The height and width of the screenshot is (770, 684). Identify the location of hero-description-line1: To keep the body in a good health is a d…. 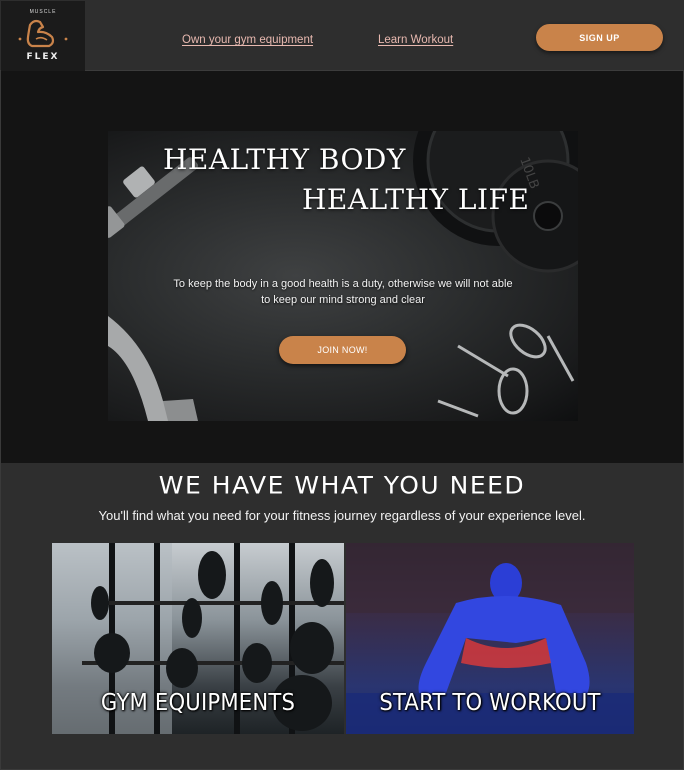
(343, 284).